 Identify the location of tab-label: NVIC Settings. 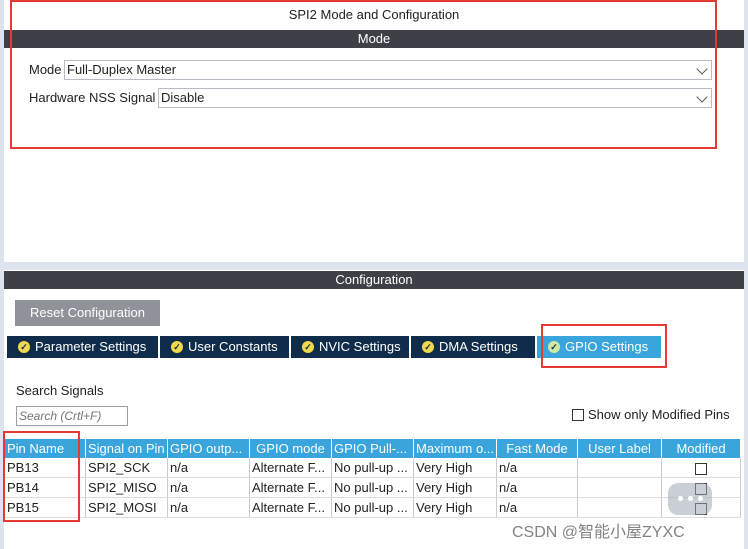
(360, 346).